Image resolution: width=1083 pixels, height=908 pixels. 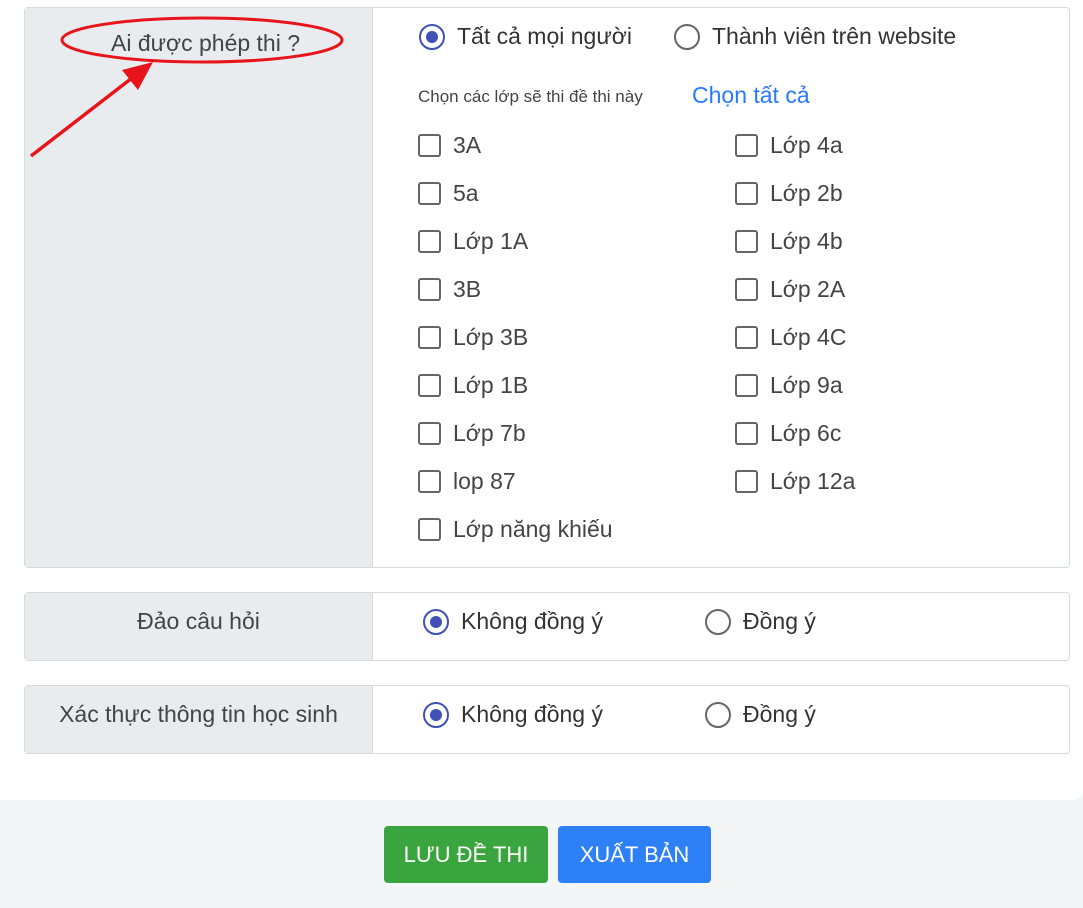 I want to click on class-checkbox: Lớp 9a, so click(x=789, y=385).